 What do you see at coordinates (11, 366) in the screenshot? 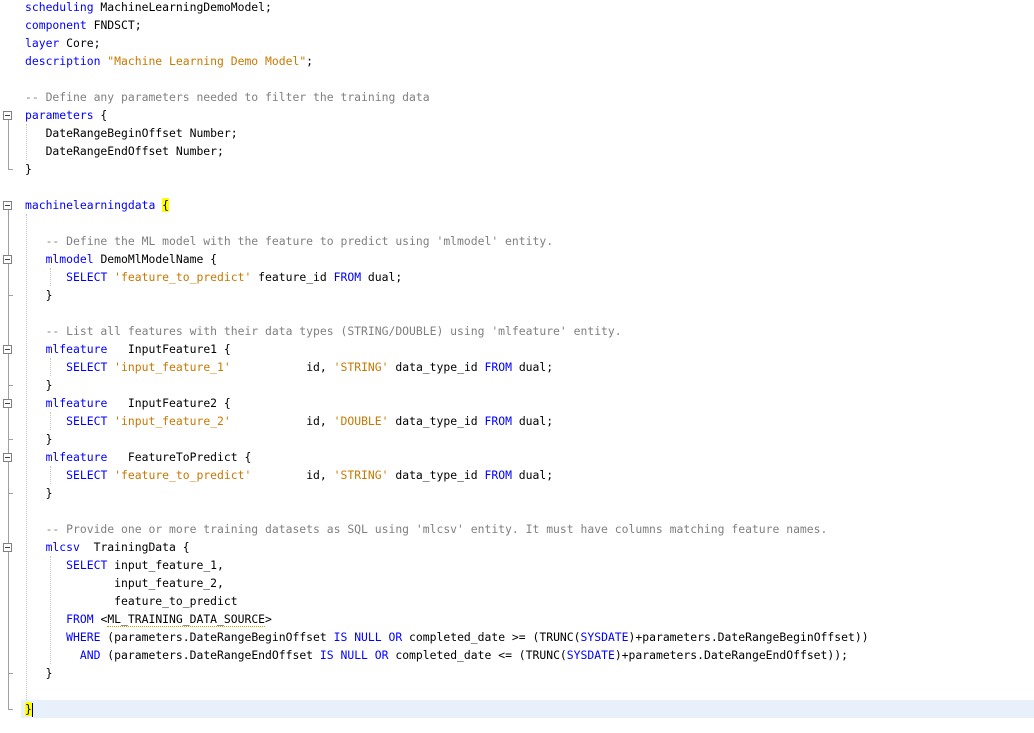
I see `fold-gutter` at bounding box center [11, 366].